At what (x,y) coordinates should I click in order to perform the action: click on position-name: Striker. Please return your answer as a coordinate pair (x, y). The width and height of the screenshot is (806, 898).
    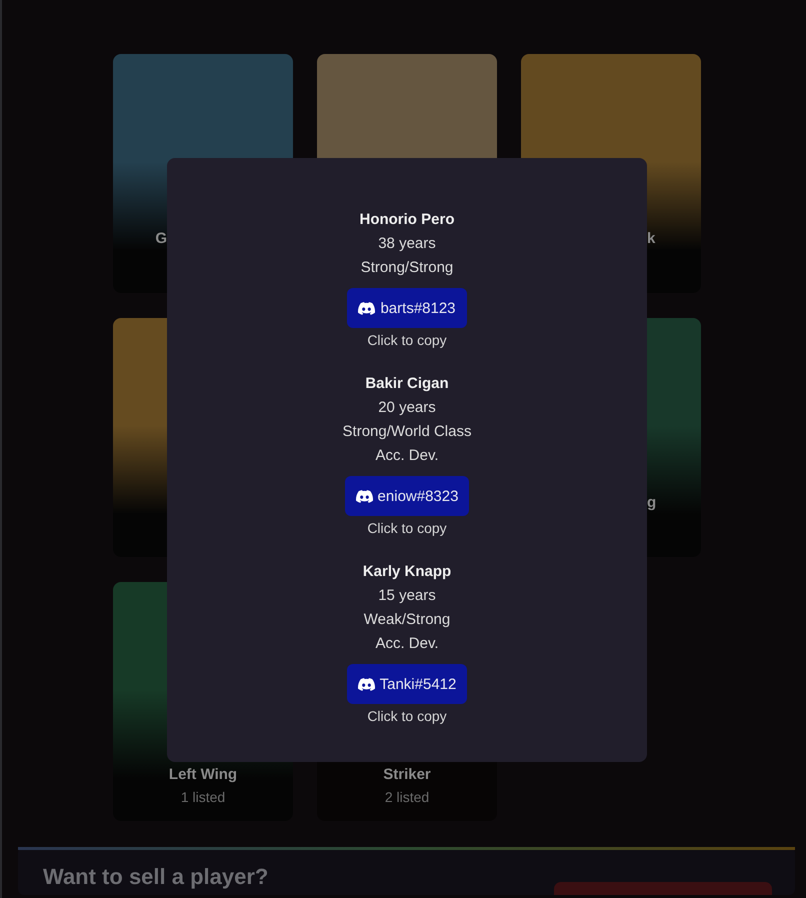
    Looking at the image, I should click on (407, 775).